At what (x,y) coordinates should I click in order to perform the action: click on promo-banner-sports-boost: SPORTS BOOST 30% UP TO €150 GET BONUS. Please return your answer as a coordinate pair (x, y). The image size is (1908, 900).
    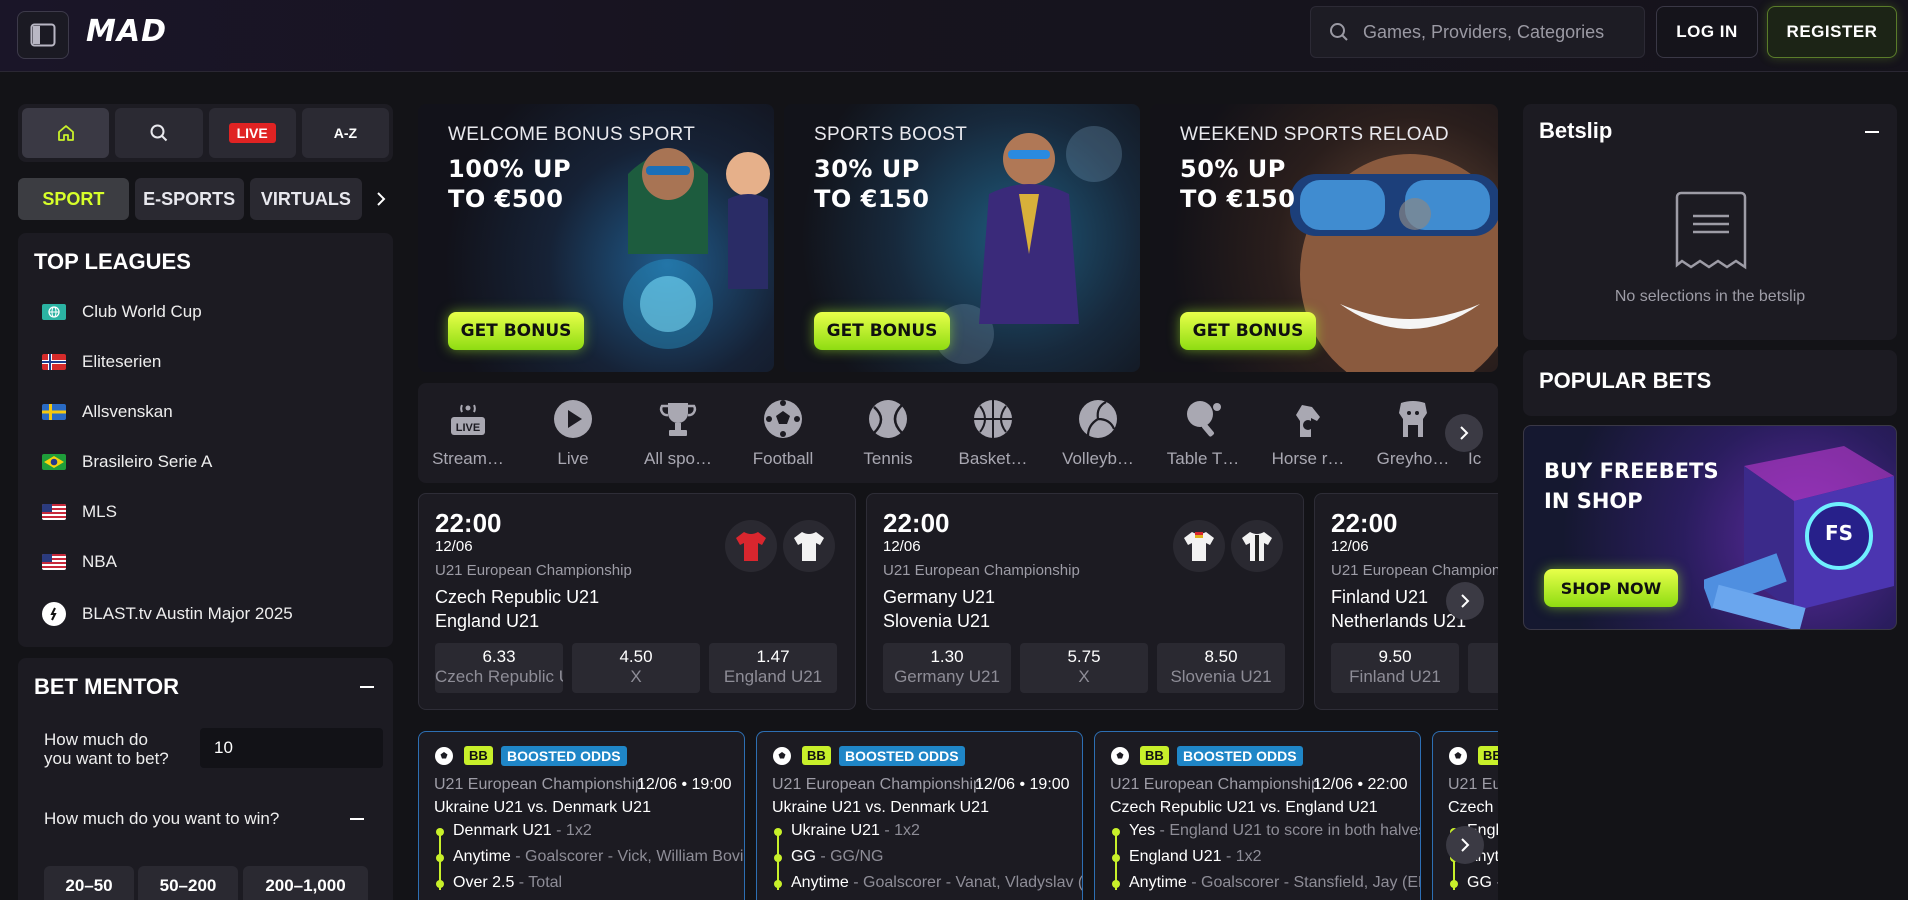
    Looking at the image, I should click on (962, 238).